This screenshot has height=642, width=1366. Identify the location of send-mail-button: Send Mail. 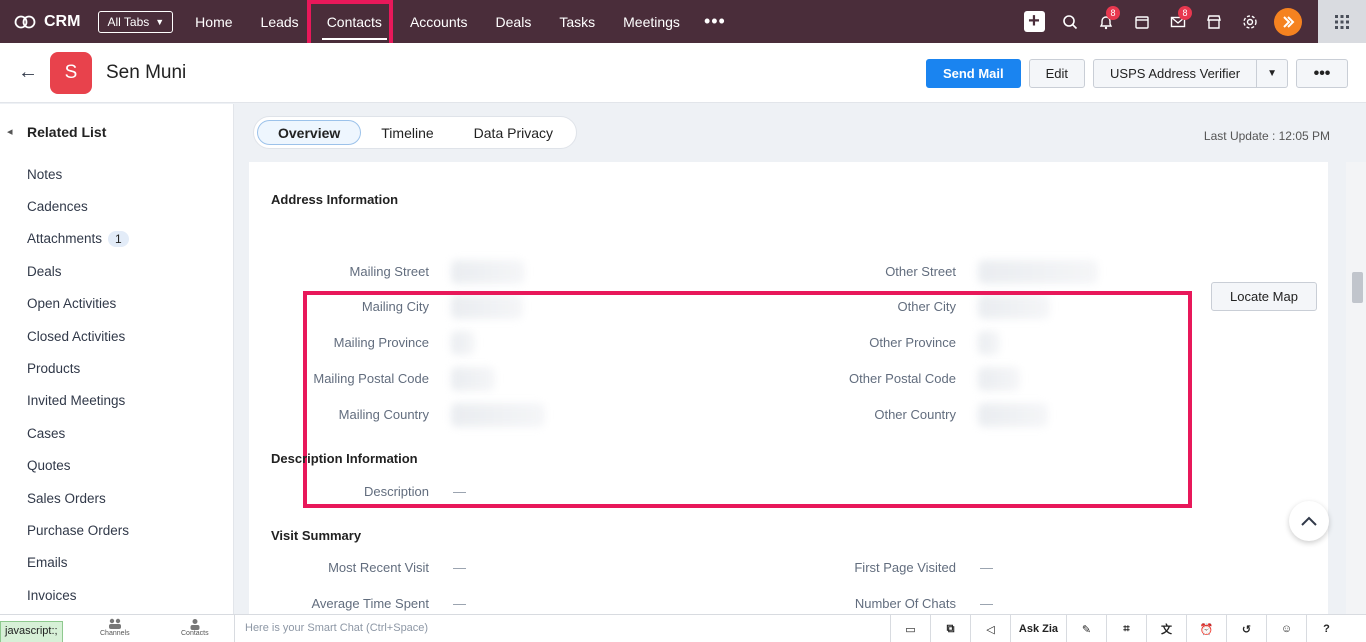
(973, 73).